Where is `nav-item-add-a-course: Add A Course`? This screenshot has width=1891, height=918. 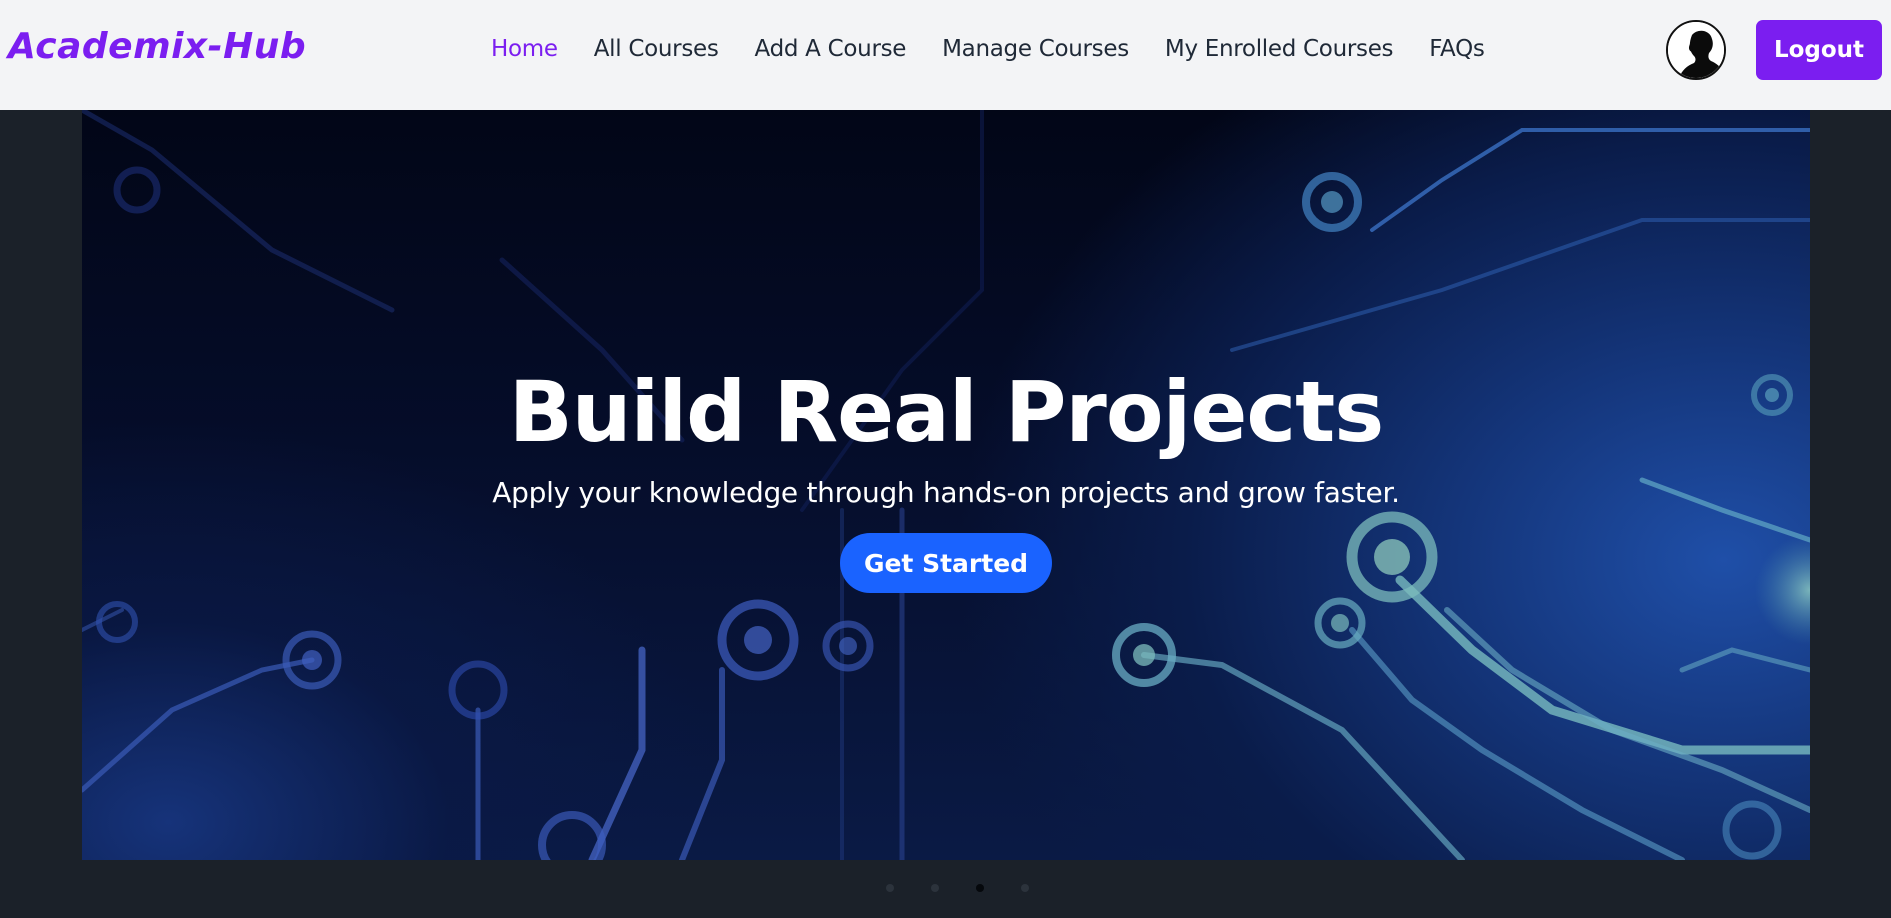 nav-item-add-a-course: Add A Course is located at coordinates (831, 49).